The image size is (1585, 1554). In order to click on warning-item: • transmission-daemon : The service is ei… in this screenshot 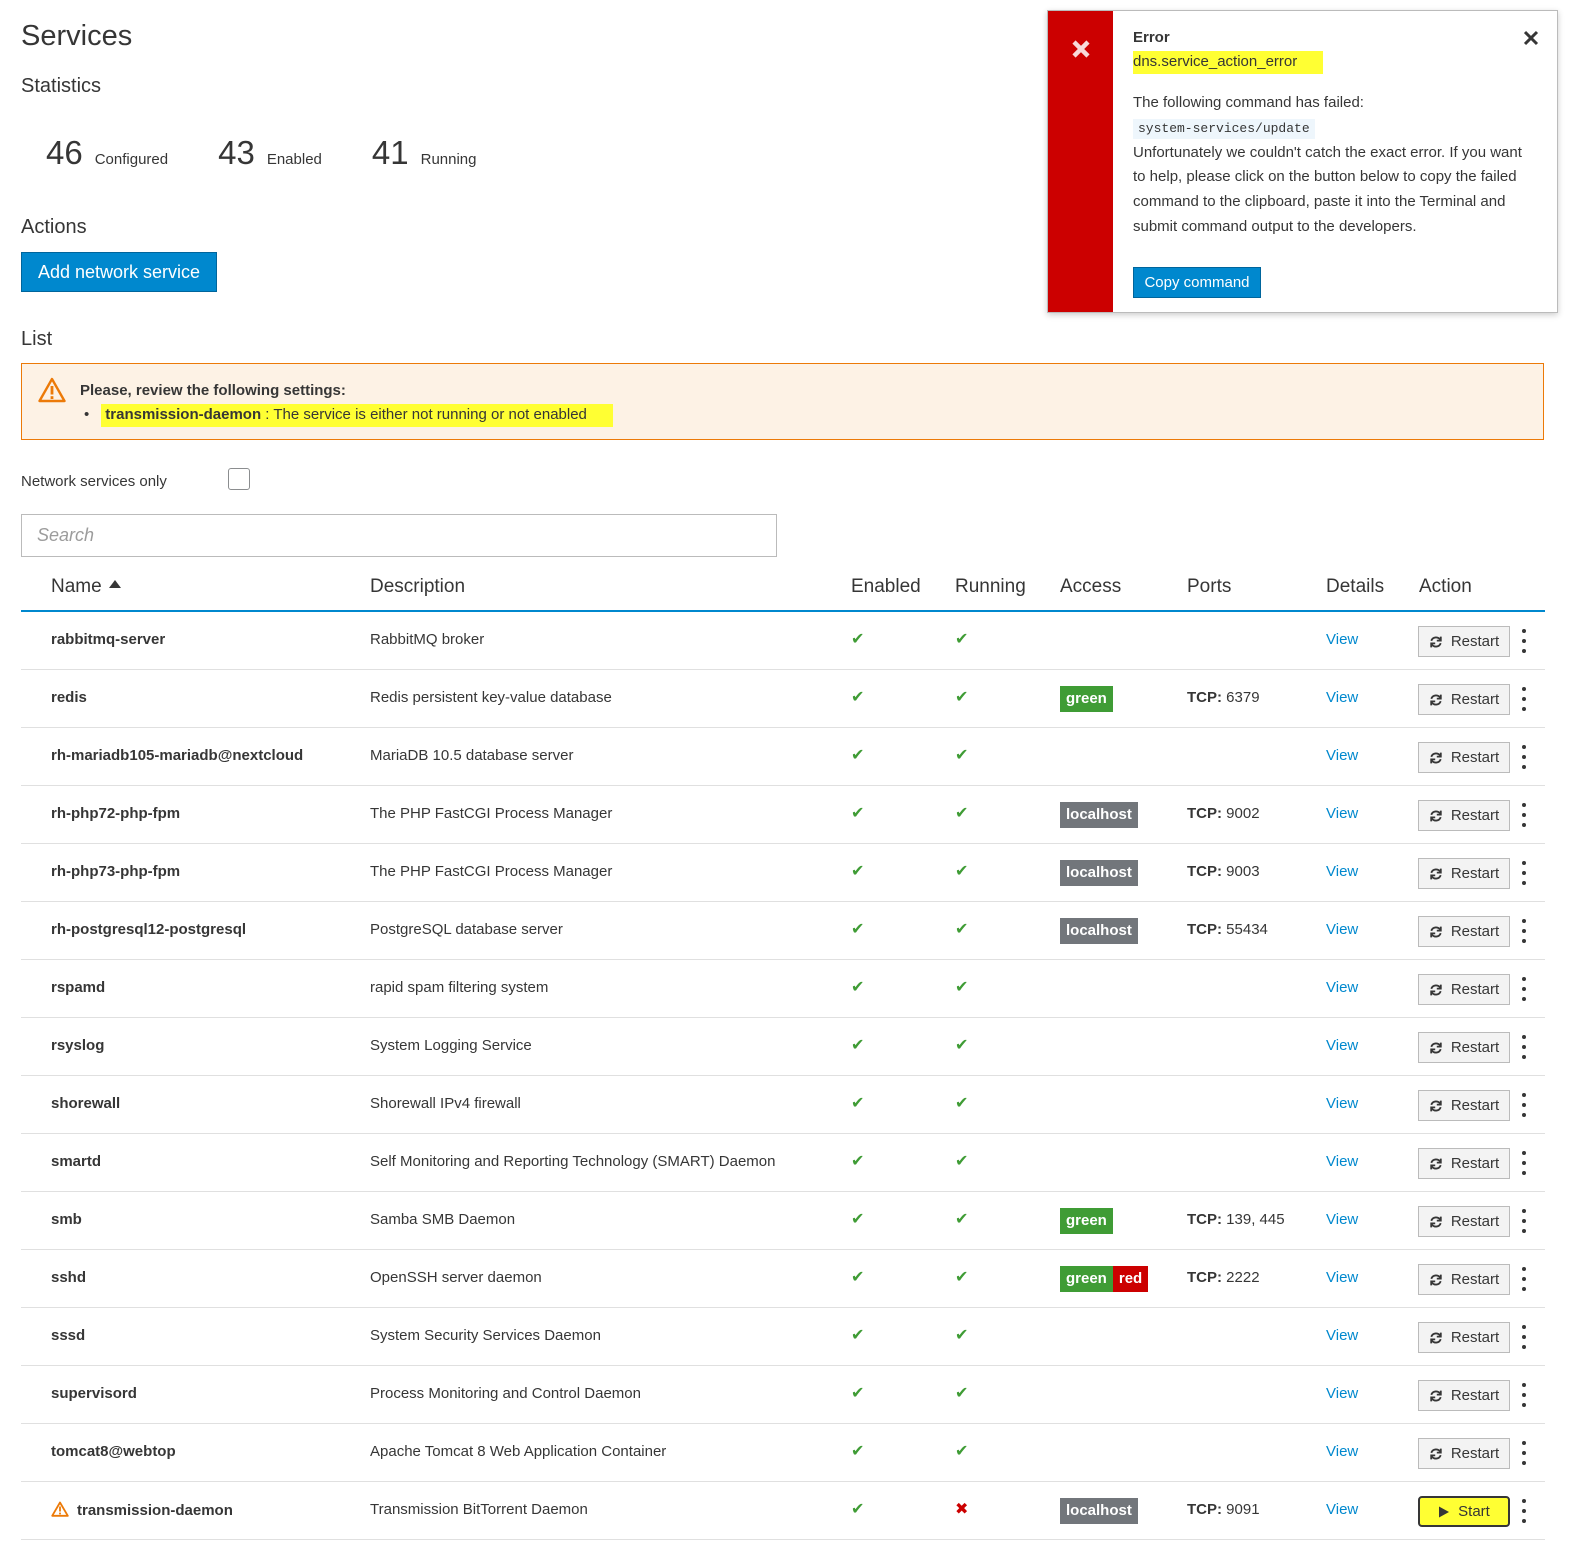, I will do `click(348, 415)`.